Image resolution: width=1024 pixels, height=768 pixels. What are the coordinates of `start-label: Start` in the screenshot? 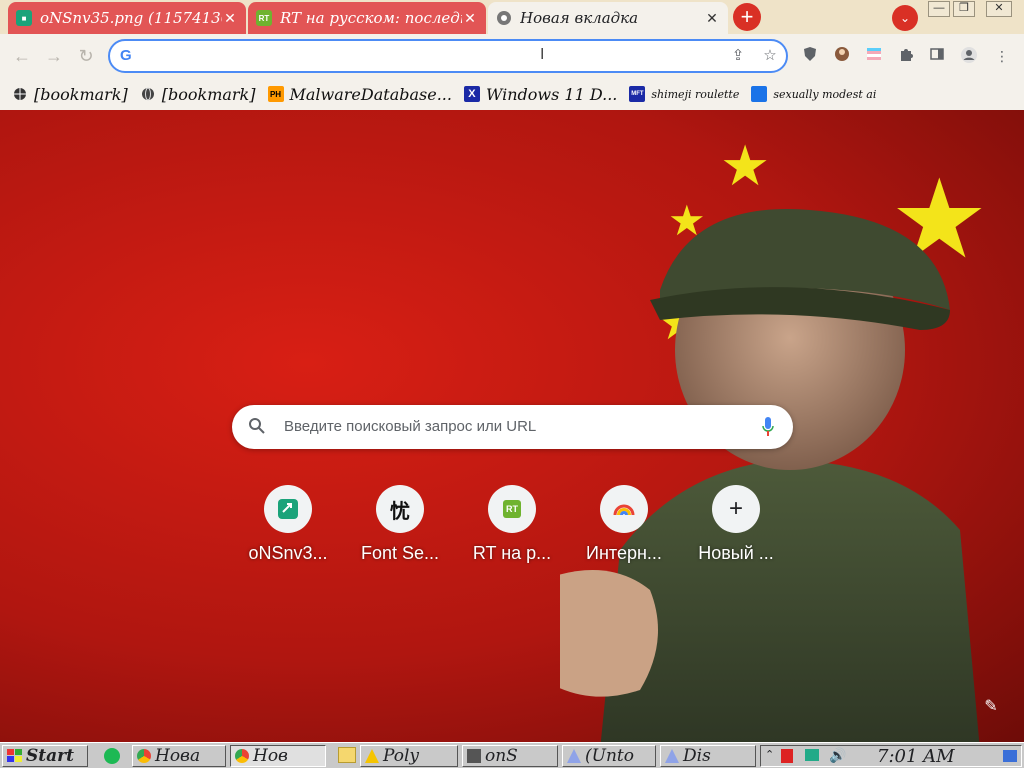 It's located at (50, 756).